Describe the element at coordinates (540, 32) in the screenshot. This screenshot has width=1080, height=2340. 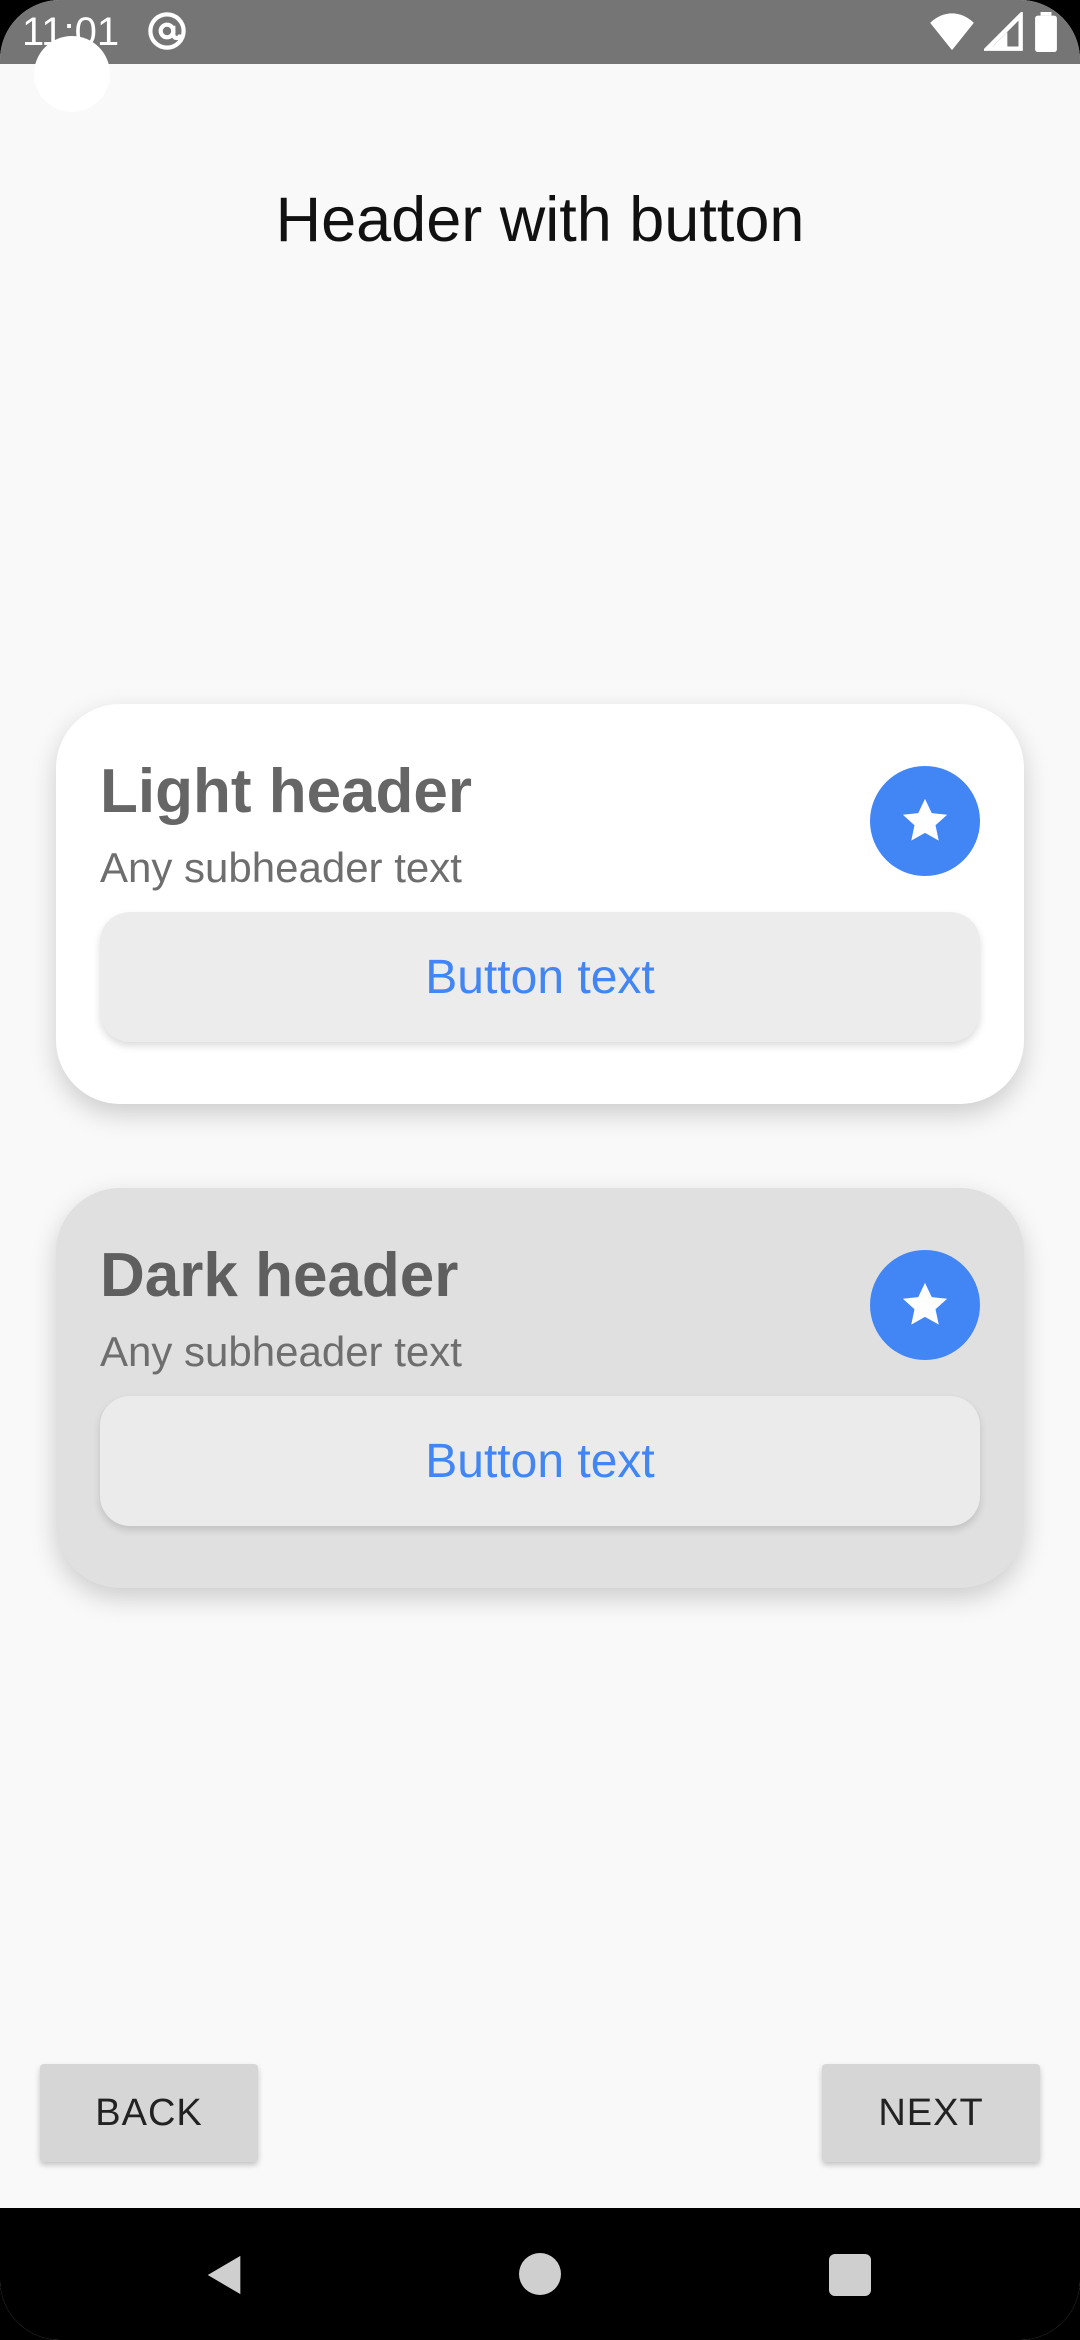
I see `status-bar: 11:01` at that location.